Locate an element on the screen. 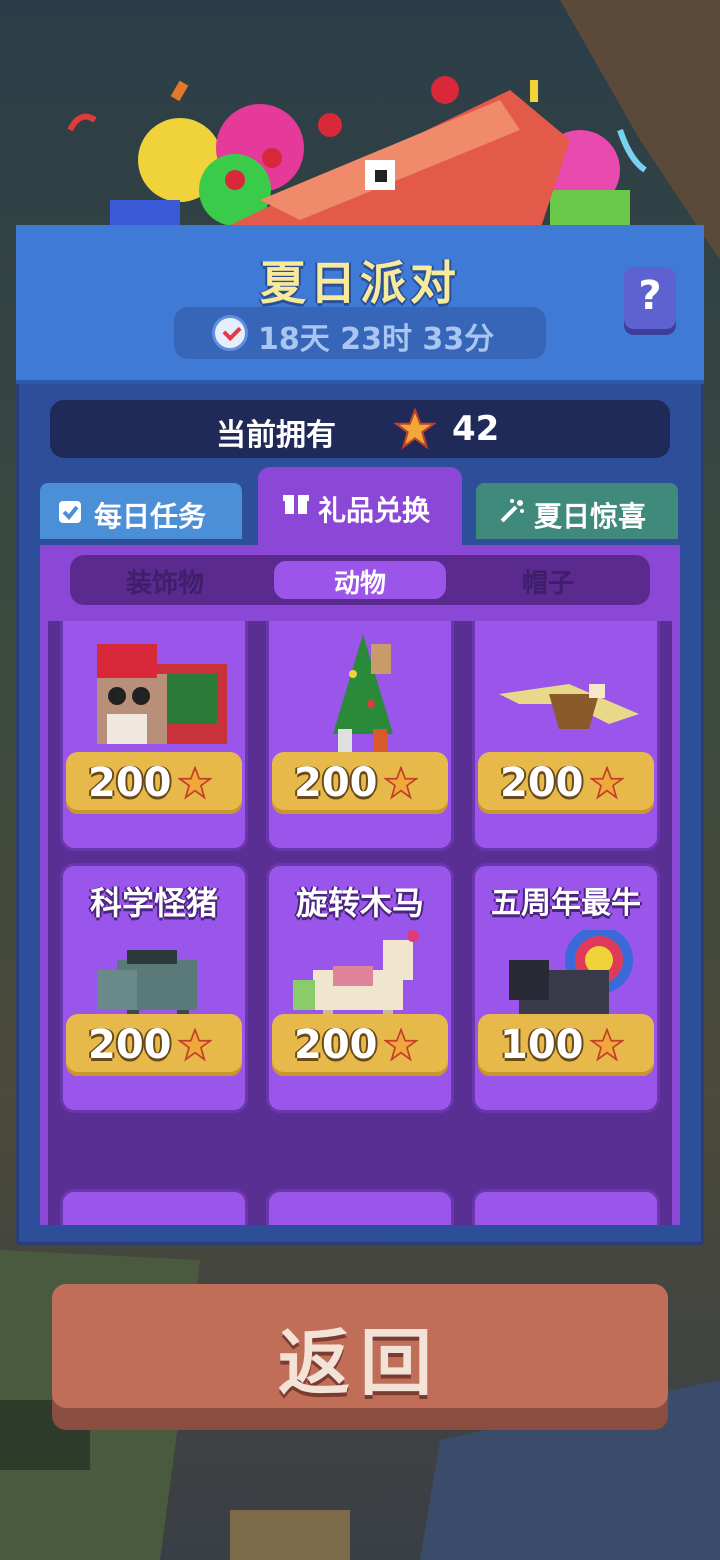 The height and width of the screenshot is (1560, 720). price-button: 100 is located at coordinates (566, 1059).